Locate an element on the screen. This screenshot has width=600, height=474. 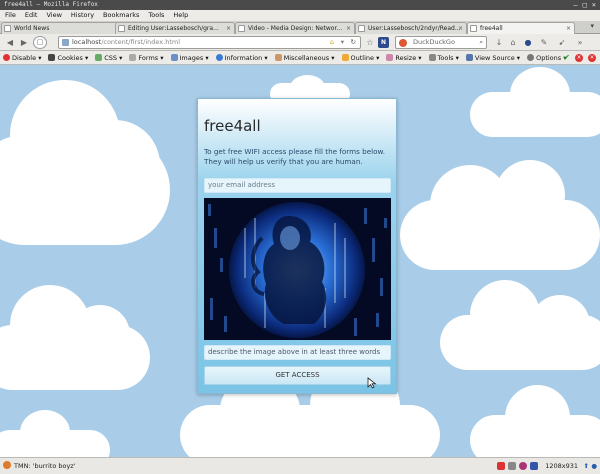
dev-tools: Tools ▾ is located at coordinates (443, 57).